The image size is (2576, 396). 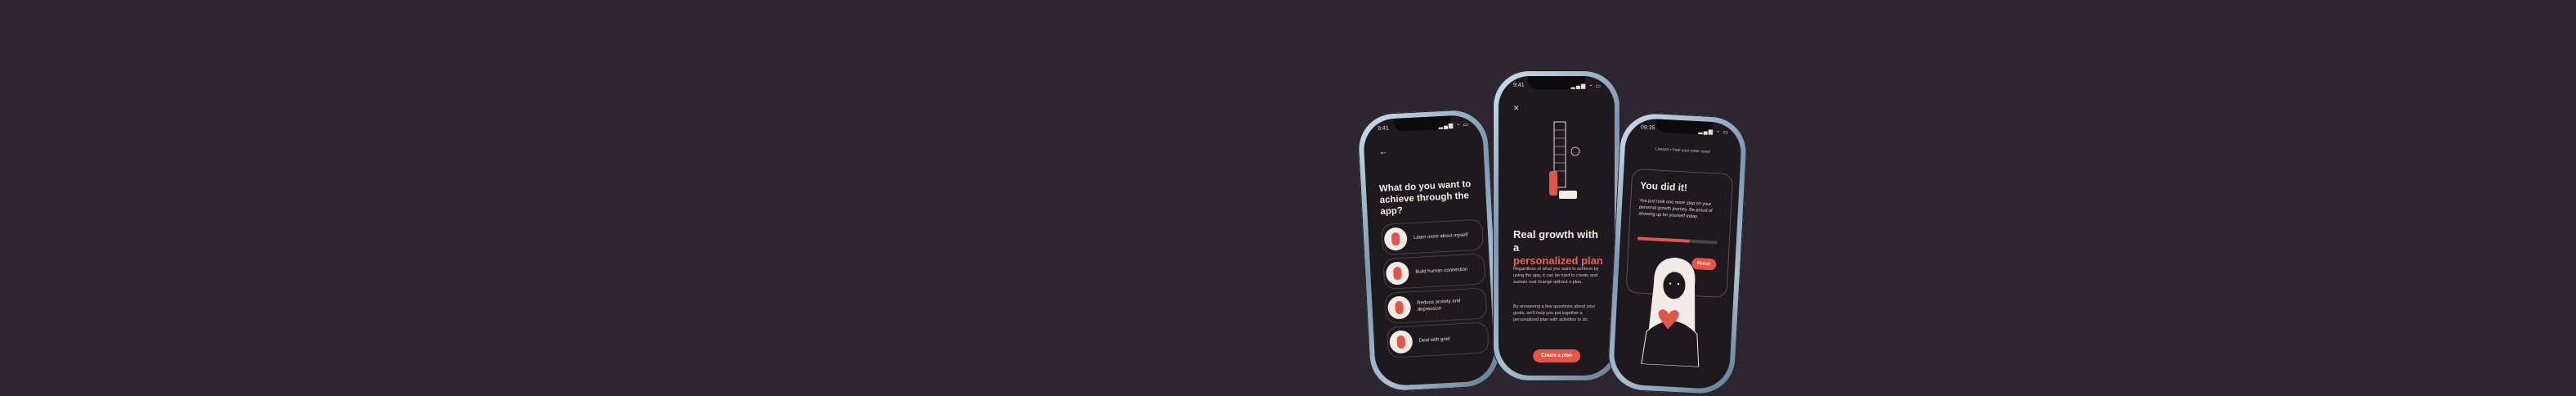 What do you see at coordinates (1439, 306) in the screenshot?
I see `option-label: Reduce anxiety and depression` at bounding box center [1439, 306].